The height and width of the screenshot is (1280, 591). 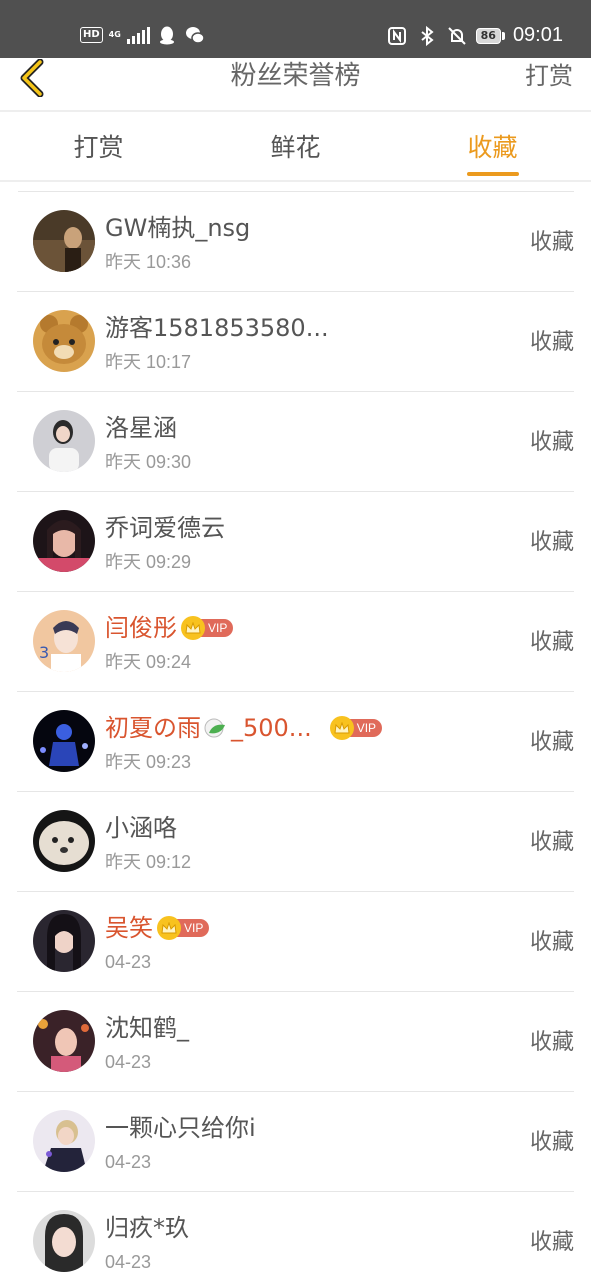 I want to click on active-tab-indicator, so click(x=492, y=174).